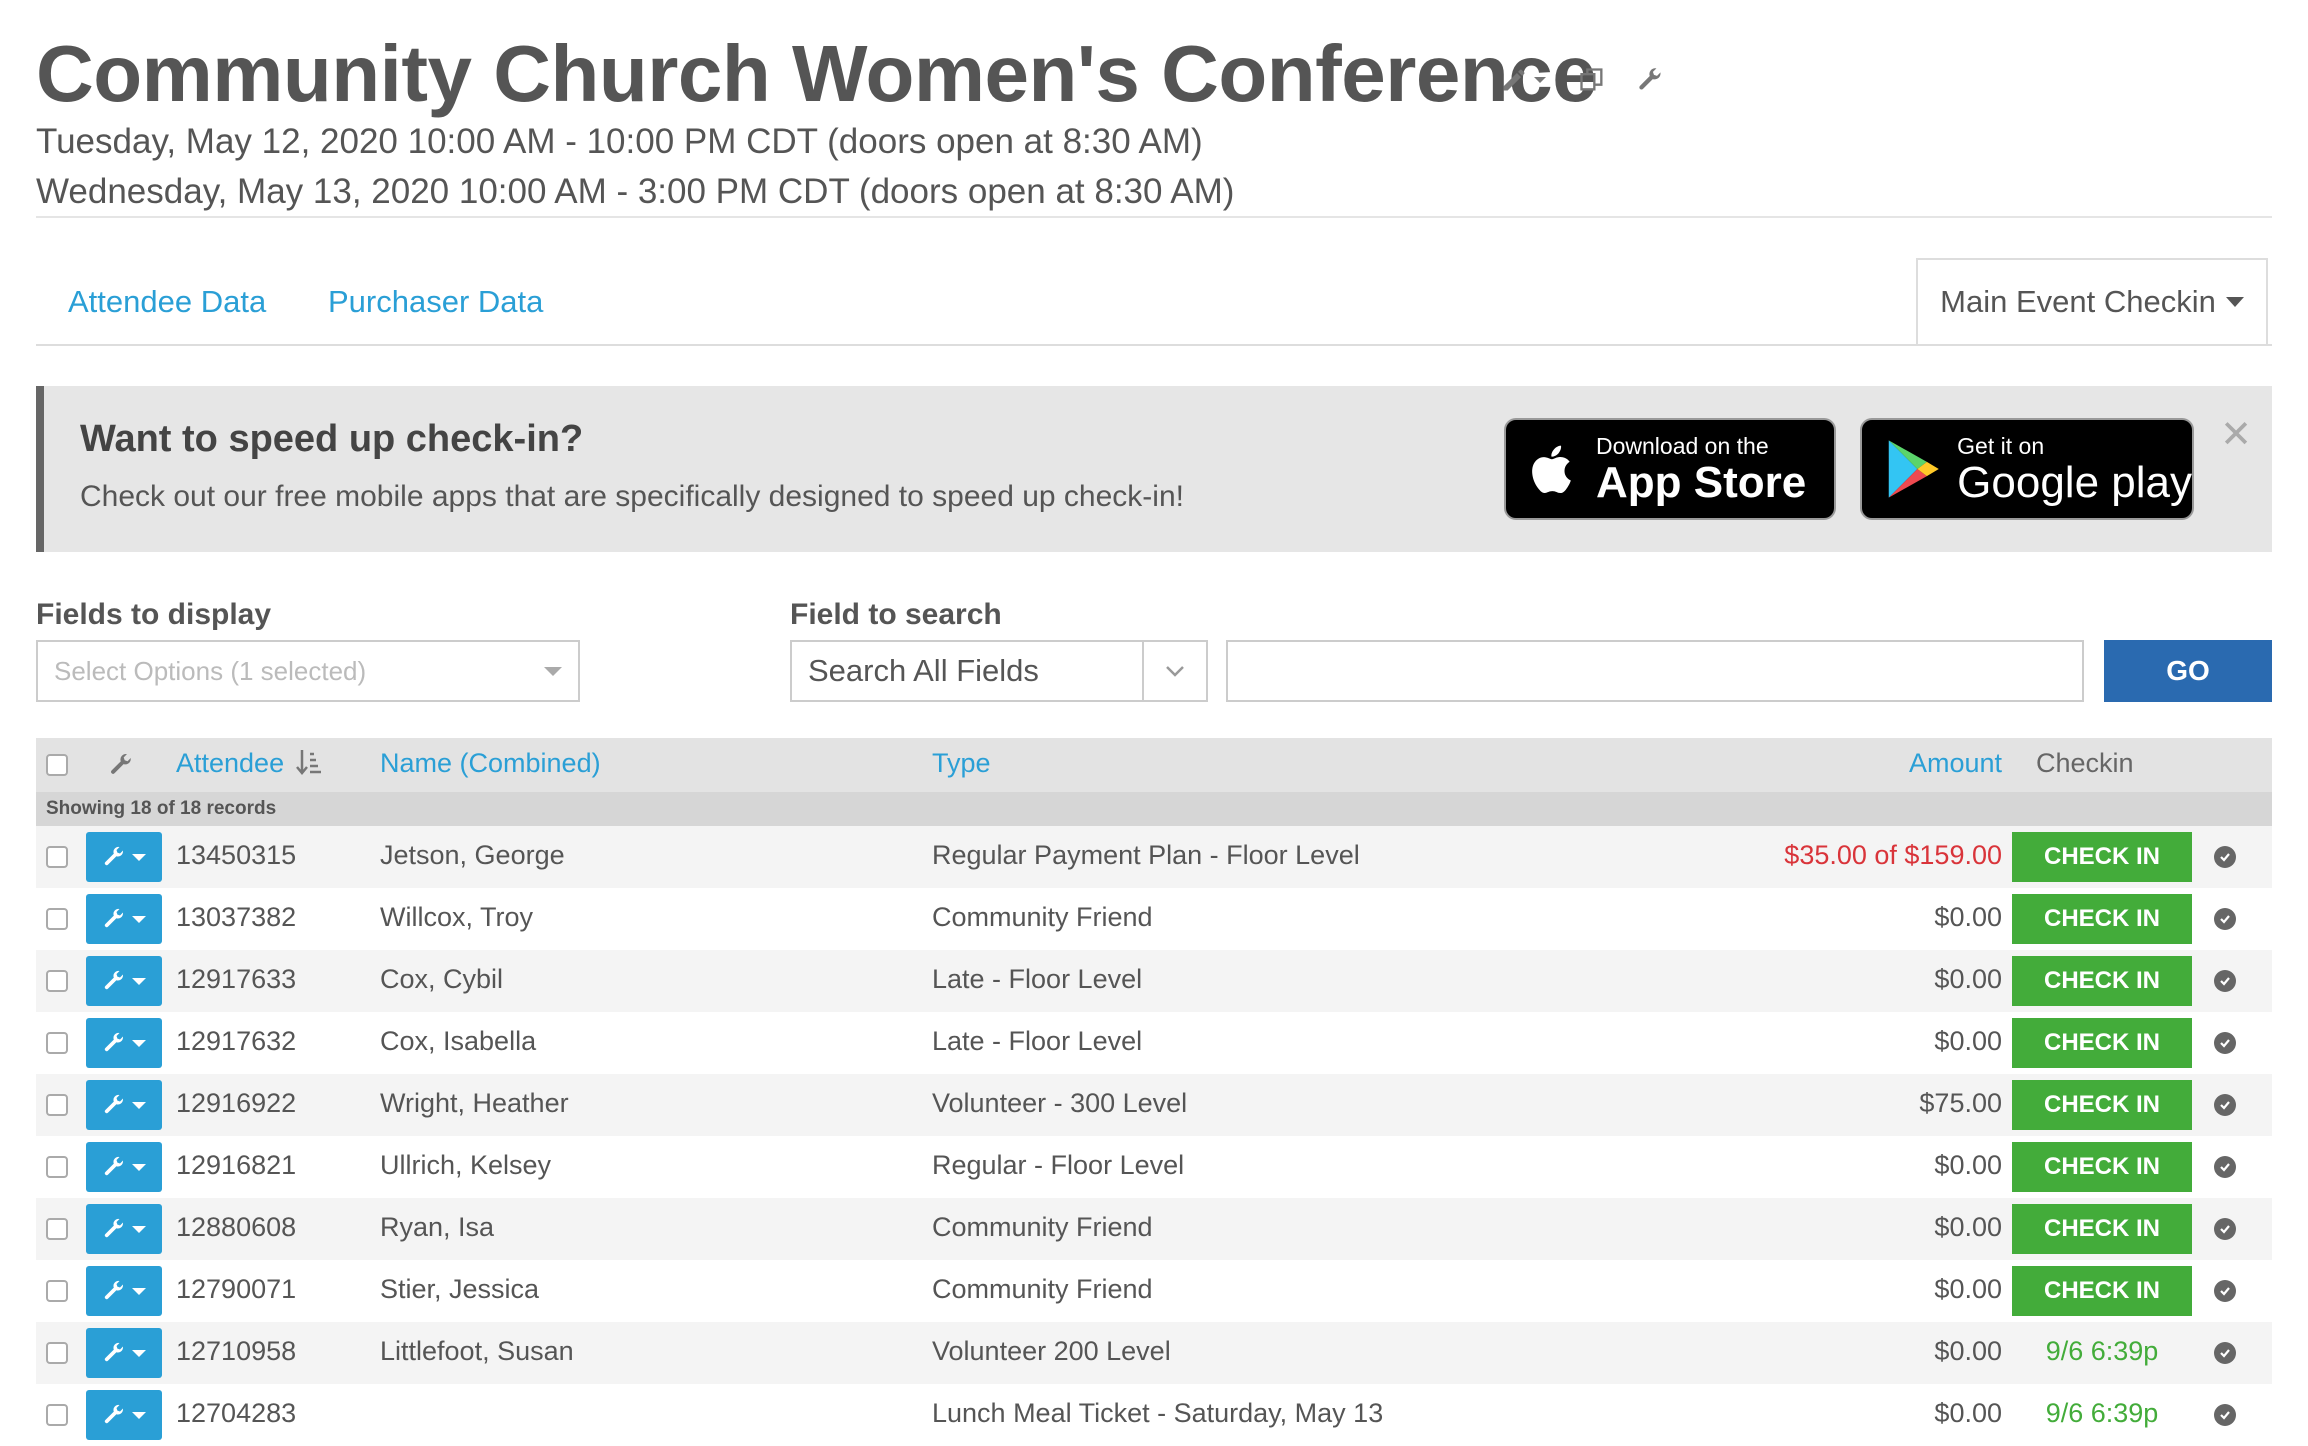 This screenshot has width=2308, height=1446. I want to click on column-header-attendee: Attendee, so click(249, 763).